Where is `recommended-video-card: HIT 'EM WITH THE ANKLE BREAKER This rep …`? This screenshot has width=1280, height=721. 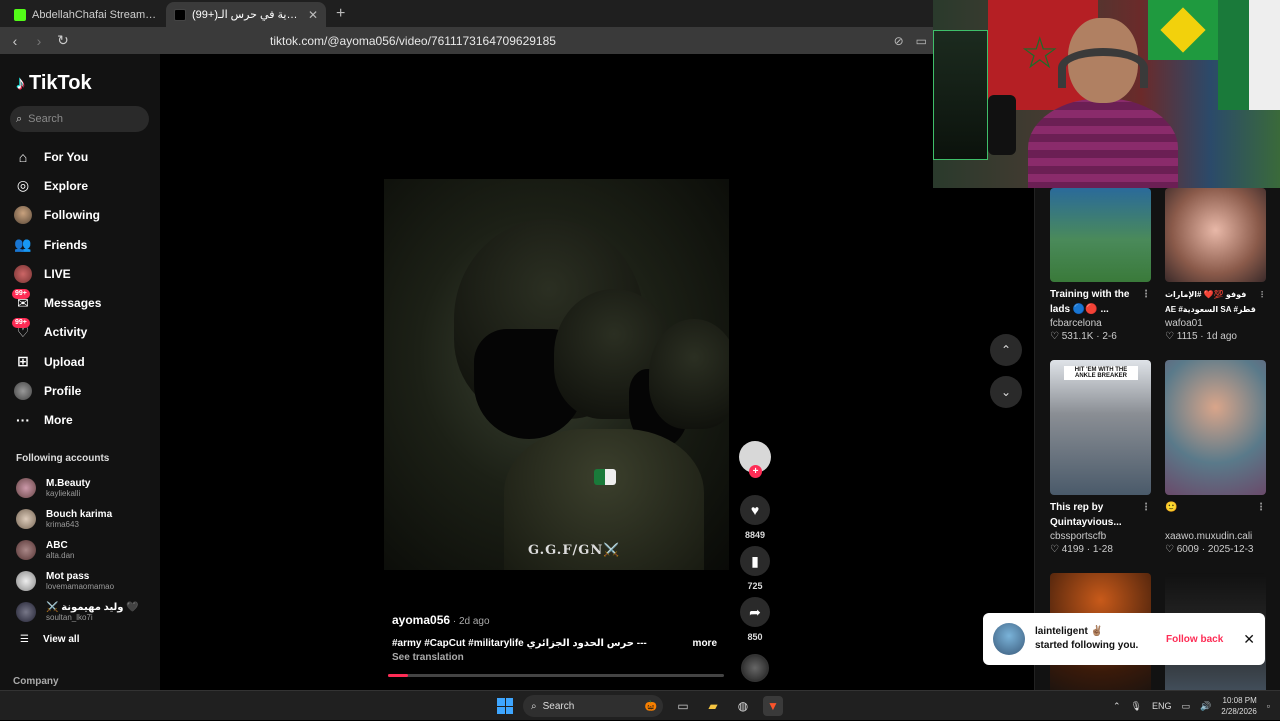 recommended-video-card: HIT 'EM WITH THE ANKLE BREAKER This rep … is located at coordinates (1100, 457).